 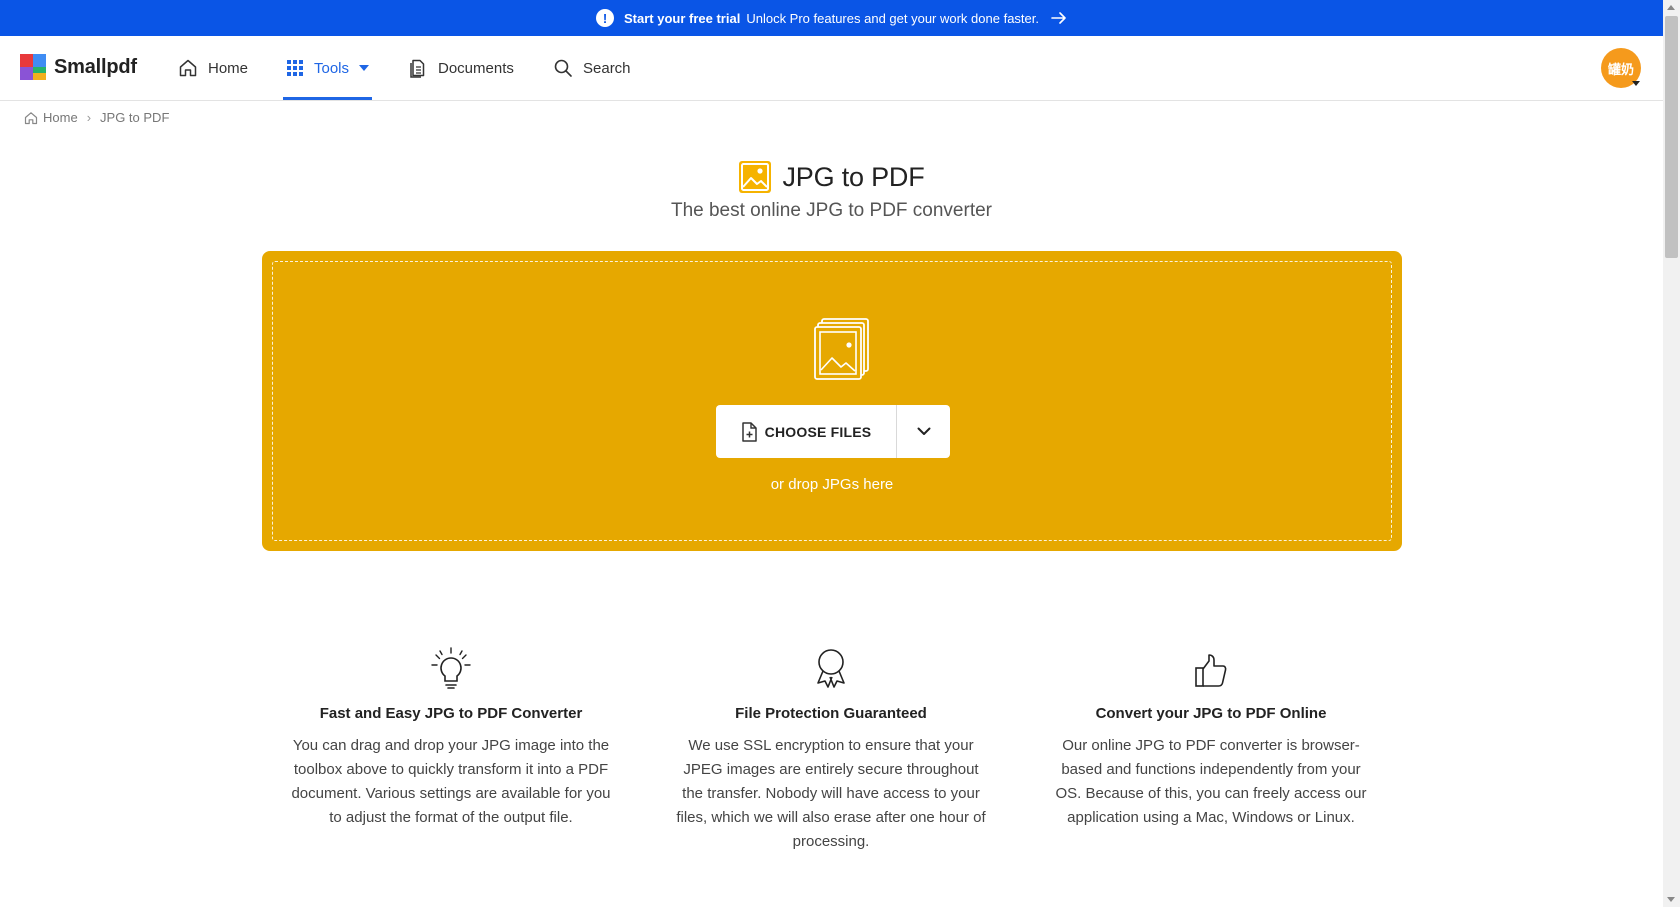 I want to click on avatar-dropdown-icon, so click(x=1636, y=83).